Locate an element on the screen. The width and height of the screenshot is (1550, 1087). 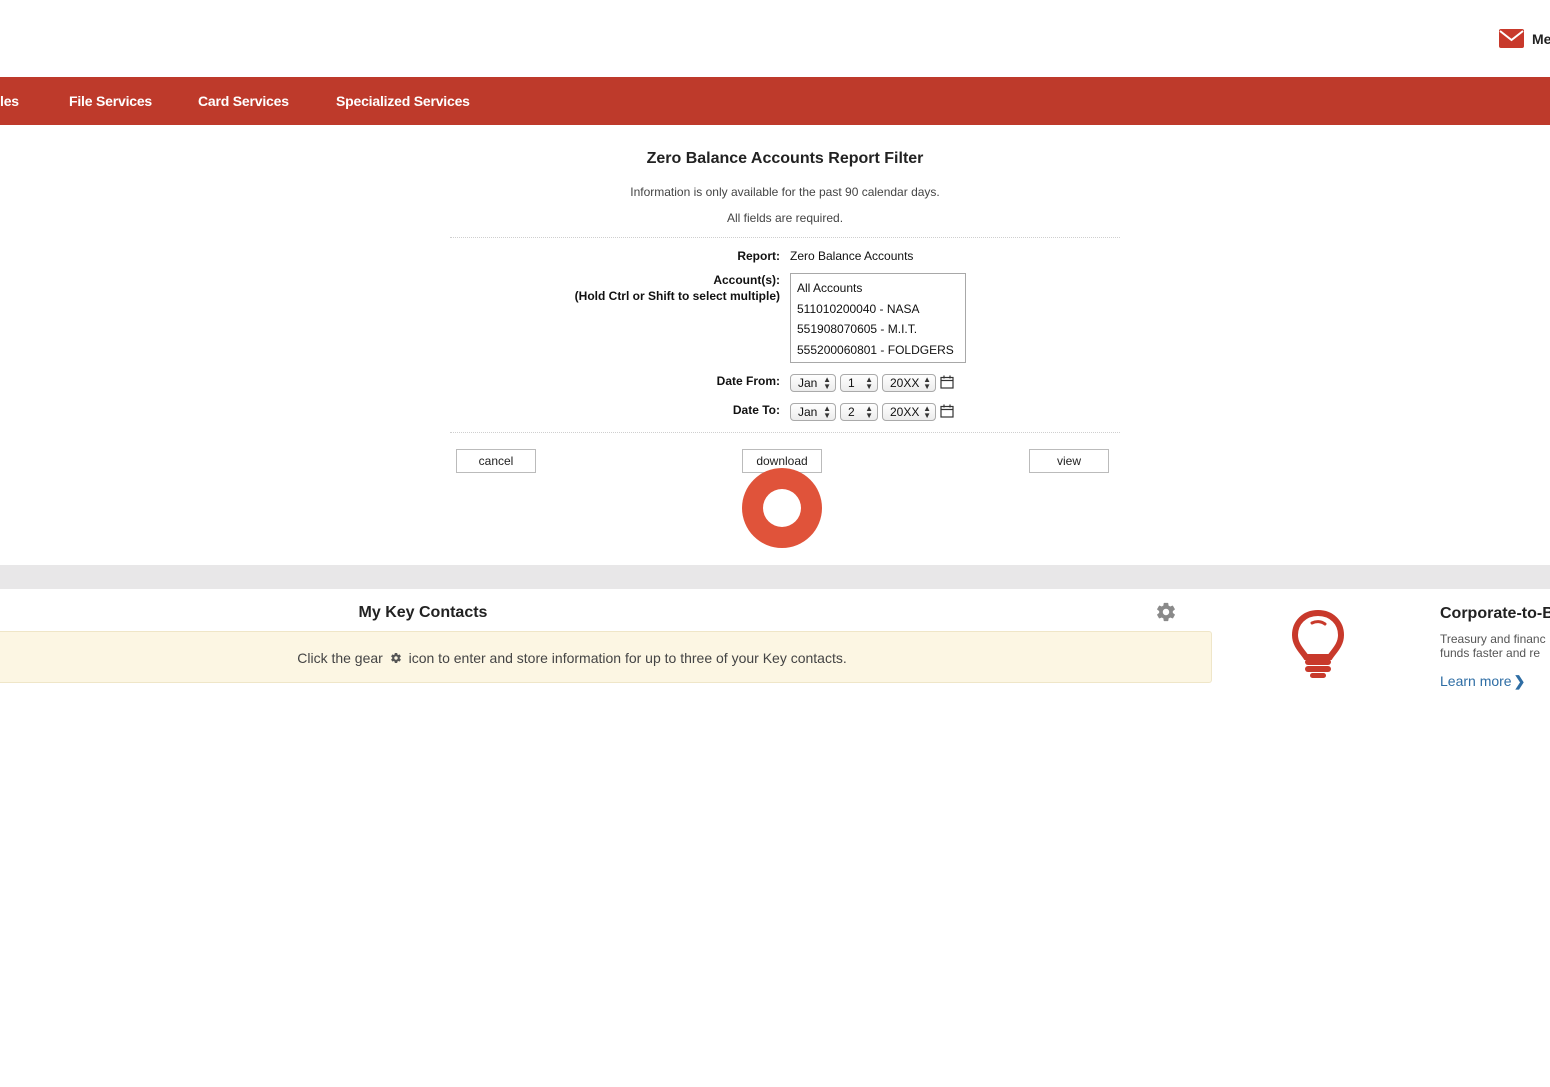
date-to-year-select: 20XX ▲ ▼ is located at coordinates (909, 412).